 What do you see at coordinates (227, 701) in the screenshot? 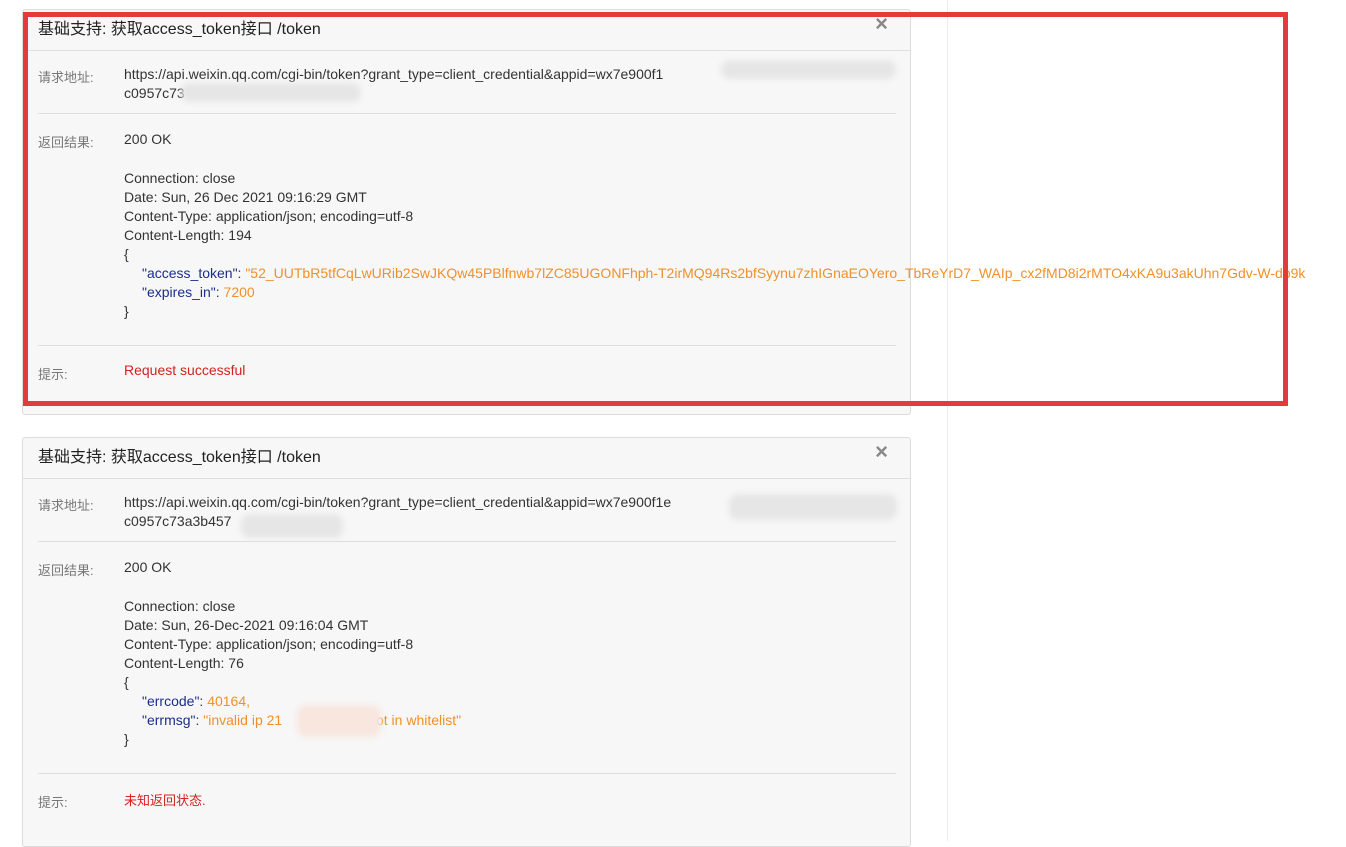
I see `json-value: 40164` at bounding box center [227, 701].